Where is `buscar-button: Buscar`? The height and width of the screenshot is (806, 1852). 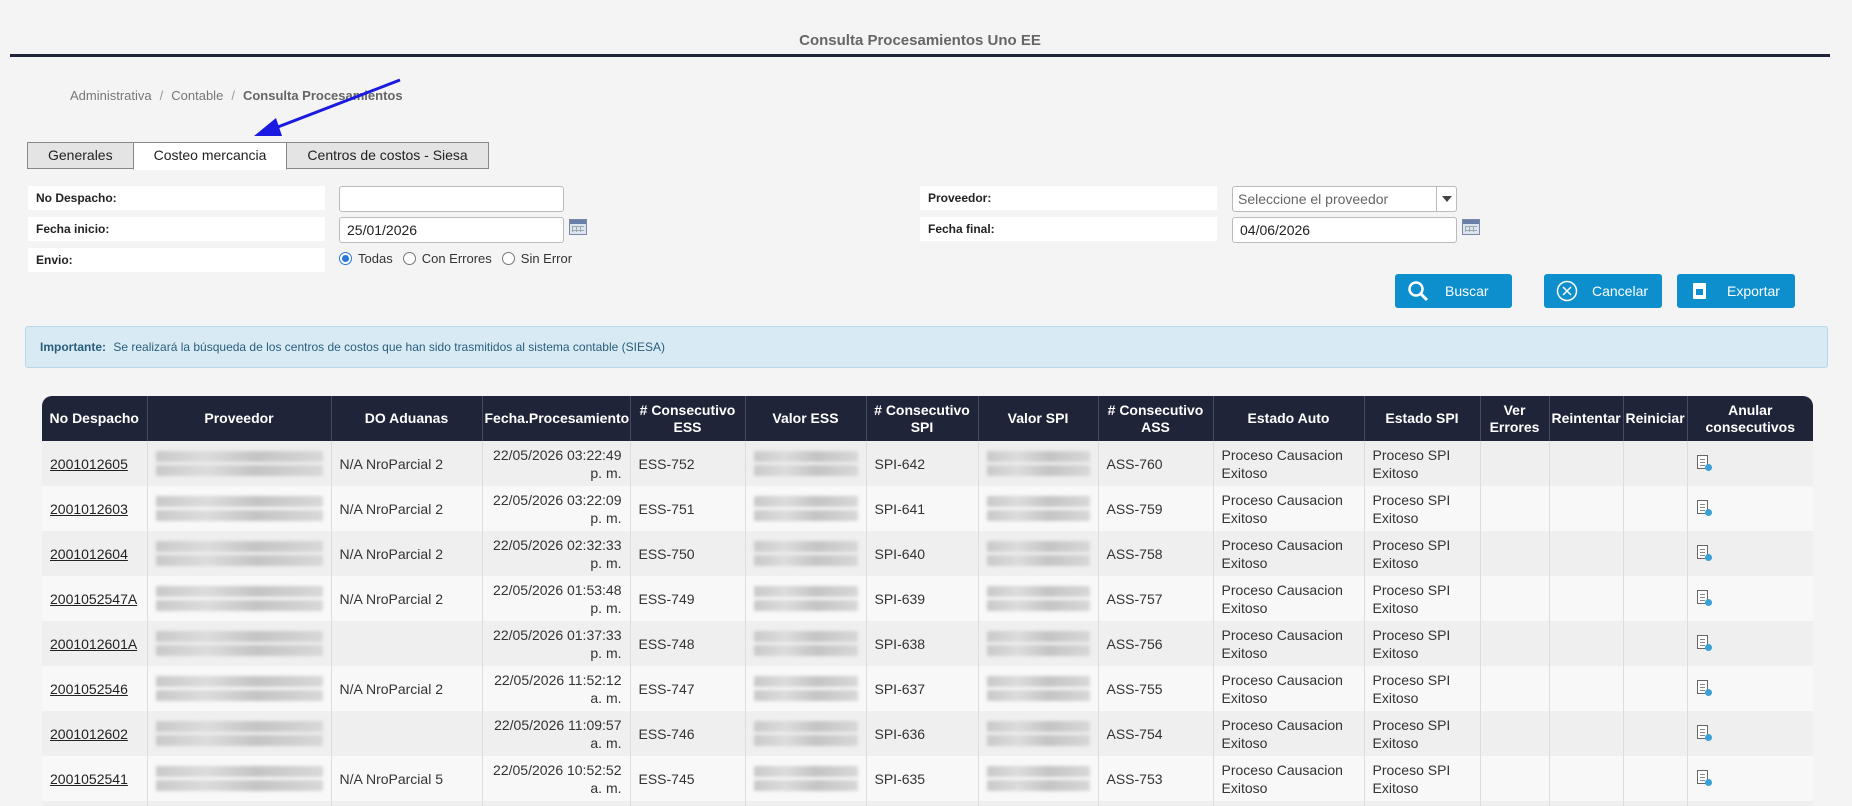
buscar-button: Buscar is located at coordinates (1453, 291).